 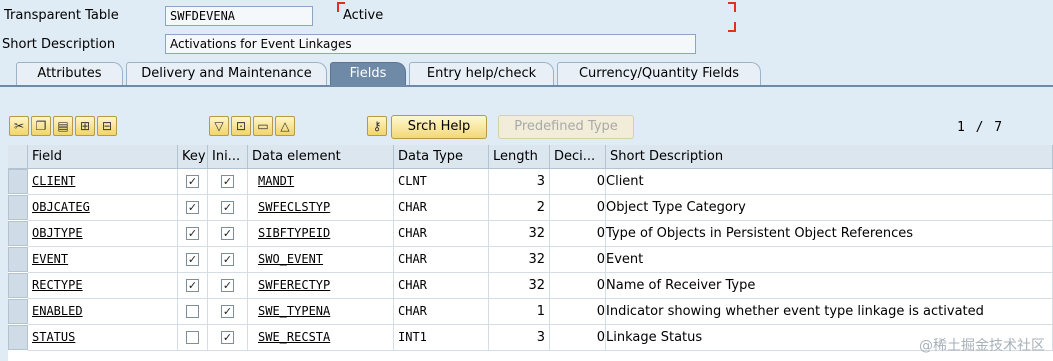 What do you see at coordinates (377, 126) in the screenshot?
I see `key-icon: ⚷` at bounding box center [377, 126].